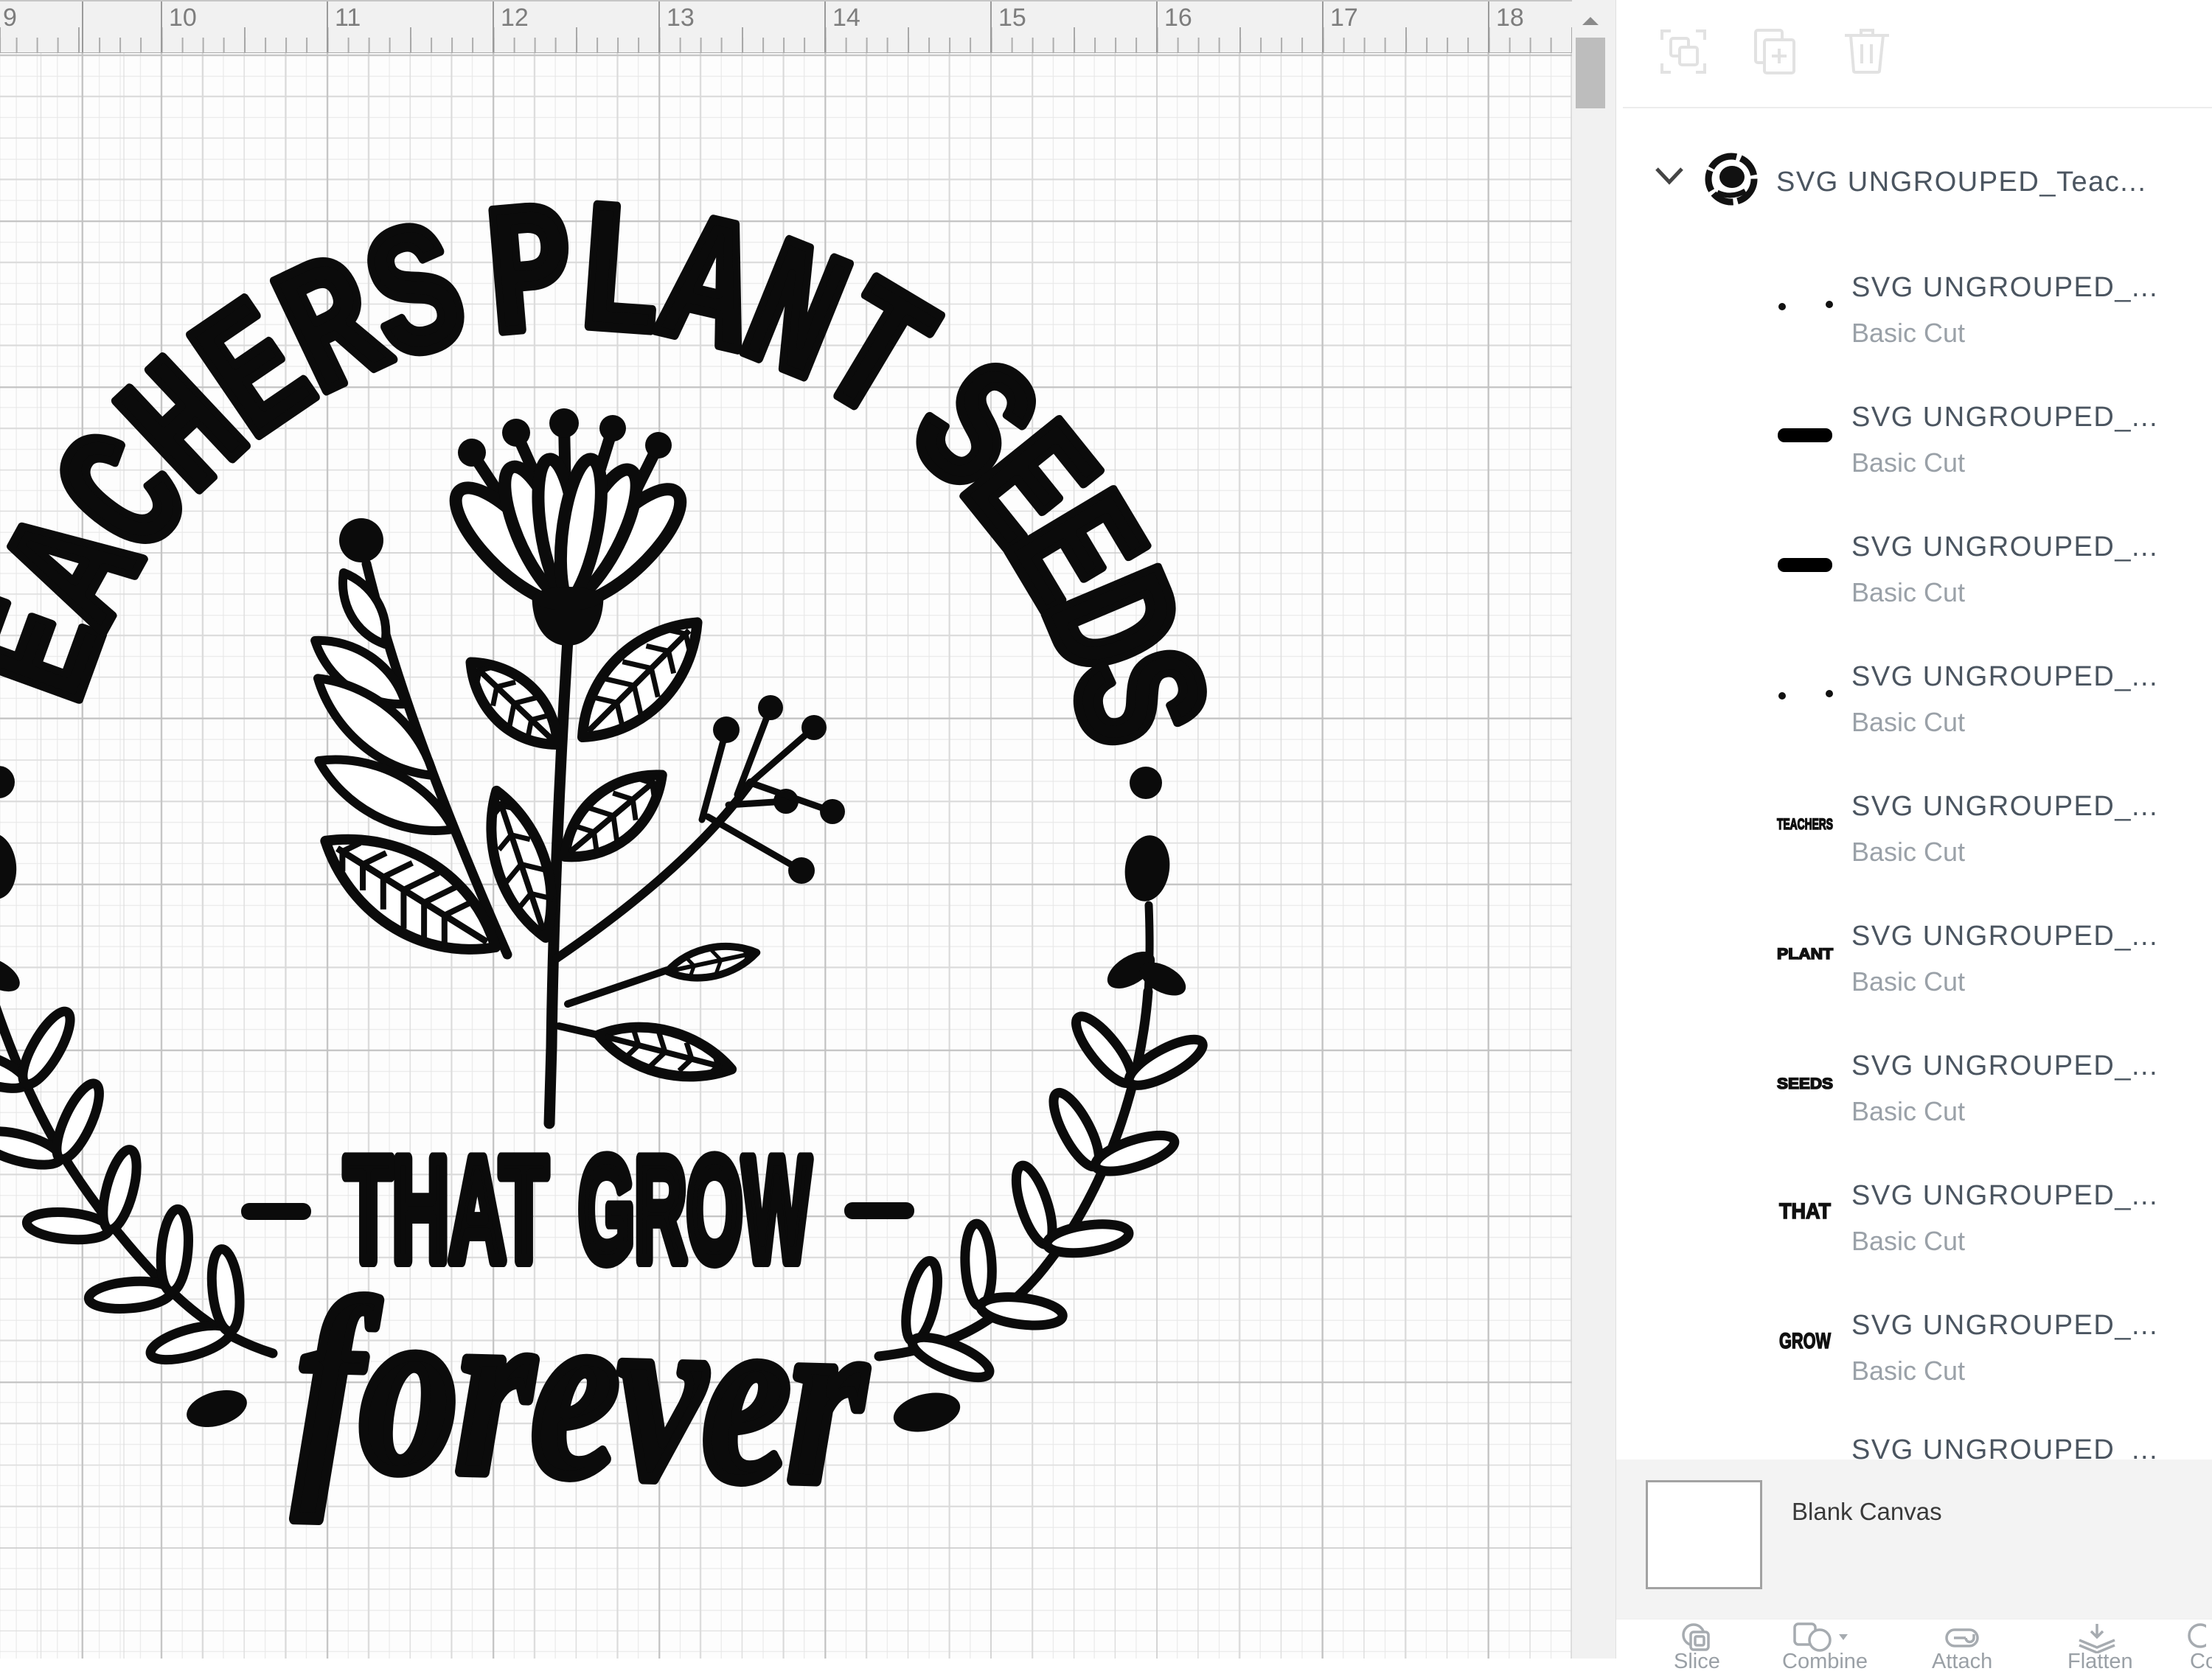  I want to click on svg-text: SEEDS, so click(1805, 1083).